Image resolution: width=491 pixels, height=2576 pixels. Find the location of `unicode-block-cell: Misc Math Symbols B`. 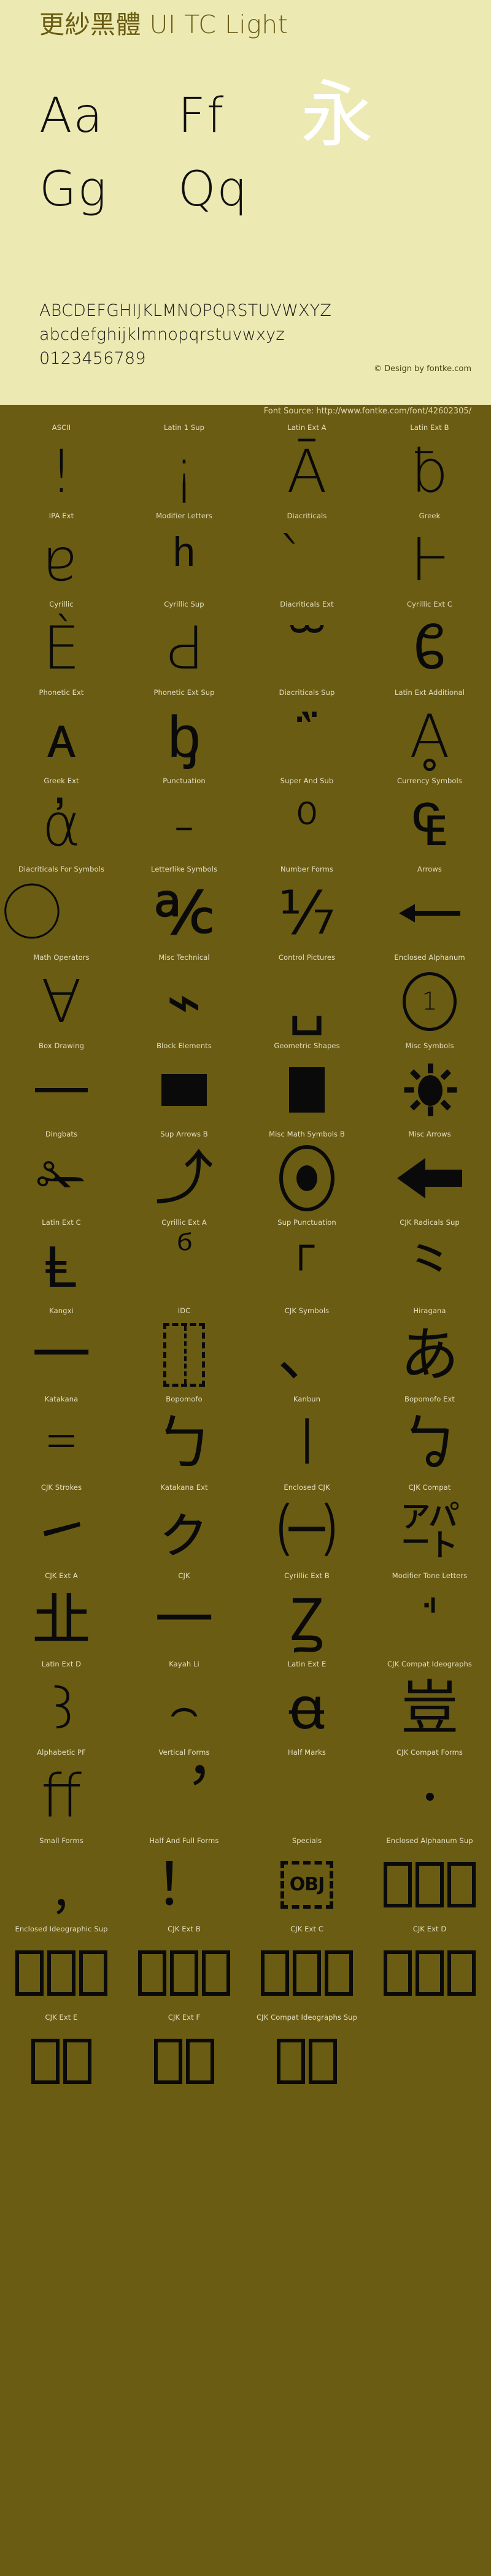

unicode-block-cell: Misc Math Symbols B is located at coordinates (307, 1173).